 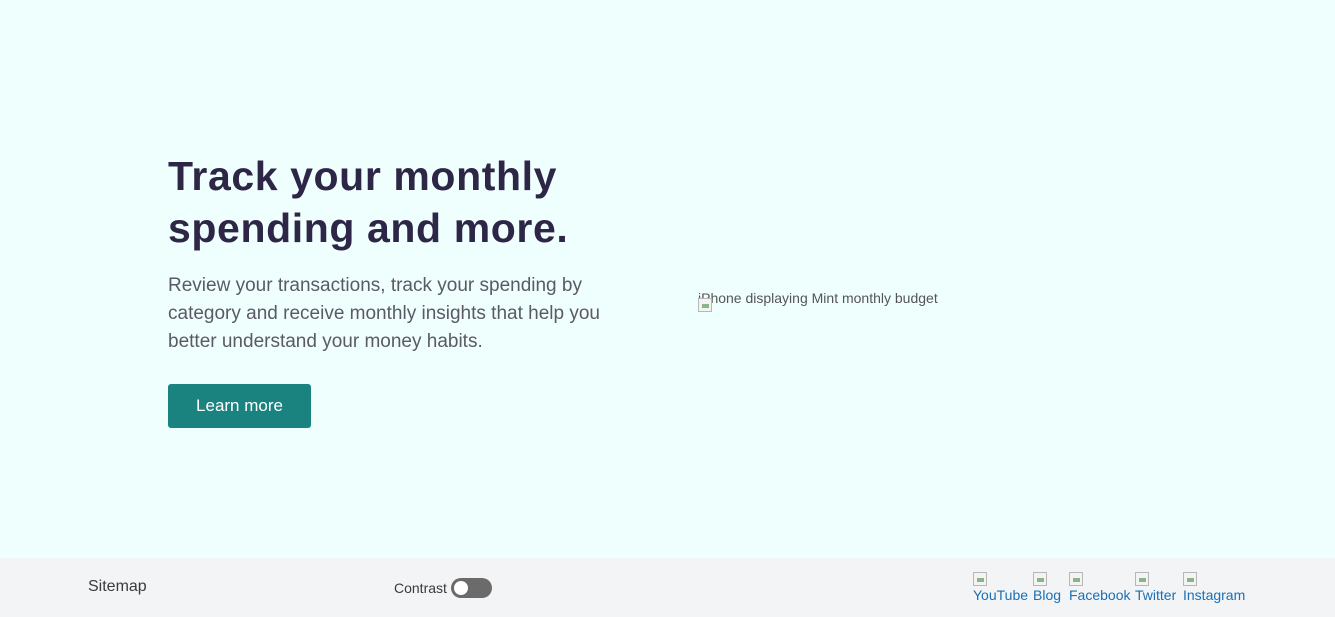 What do you see at coordinates (117, 587) in the screenshot?
I see `sitemap-link: Sitemap` at bounding box center [117, 587].